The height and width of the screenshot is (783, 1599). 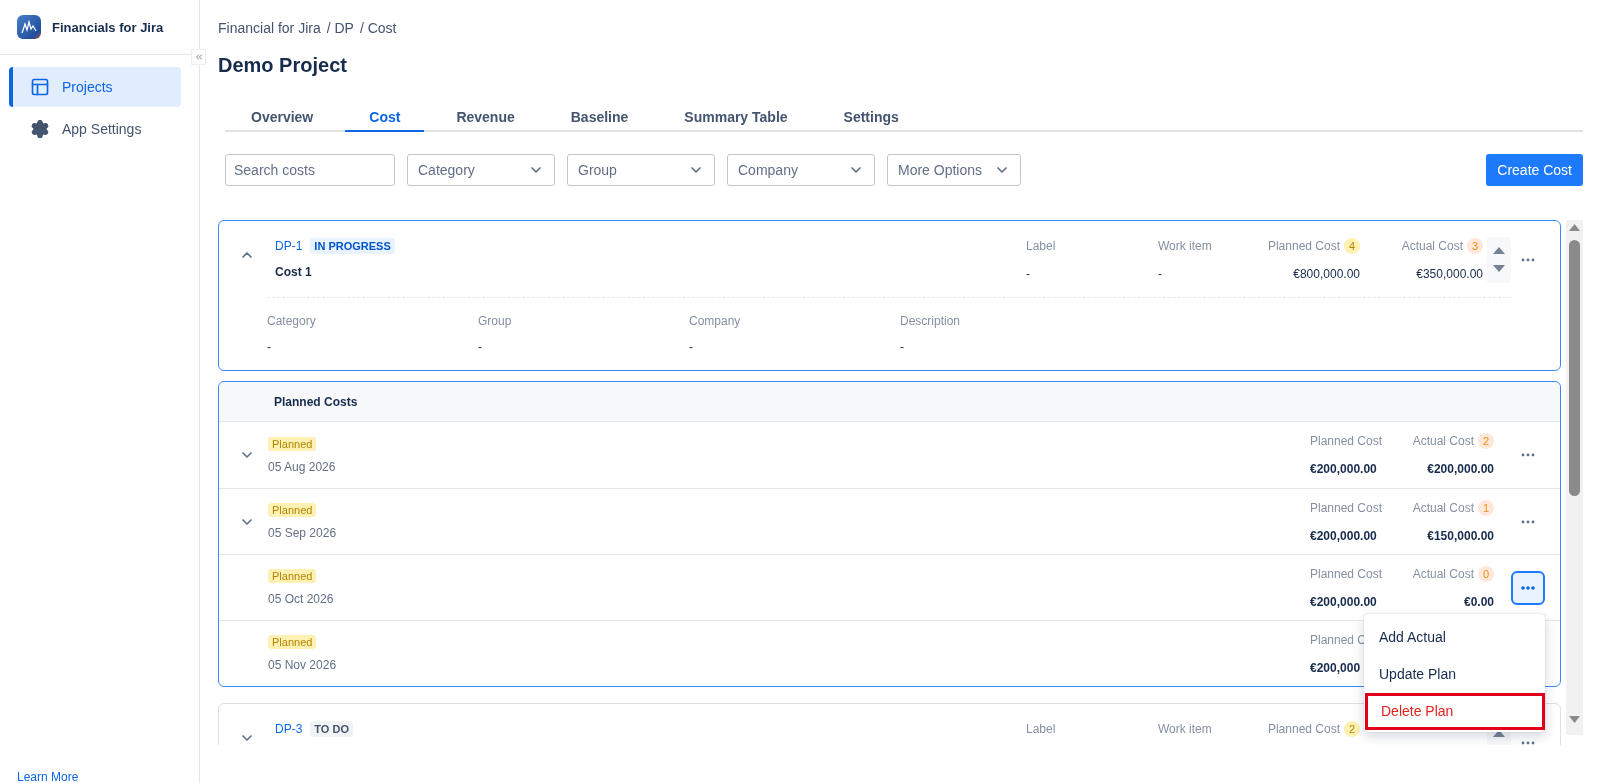 I want to click on detail-label: Description, so click(x=931, y=321).